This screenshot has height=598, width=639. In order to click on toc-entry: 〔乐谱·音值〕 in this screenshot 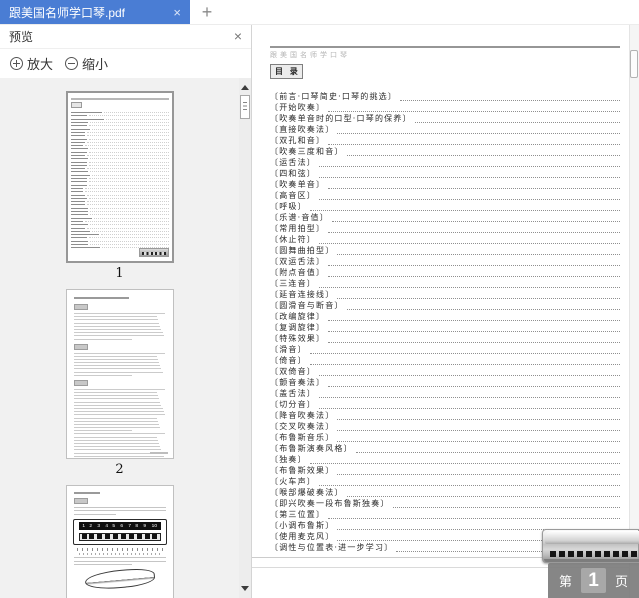, I will do `click(445, 217)`.